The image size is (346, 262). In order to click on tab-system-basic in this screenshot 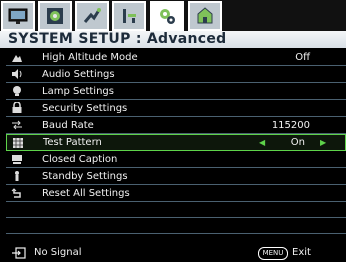, I will do `click(129, 16)`.